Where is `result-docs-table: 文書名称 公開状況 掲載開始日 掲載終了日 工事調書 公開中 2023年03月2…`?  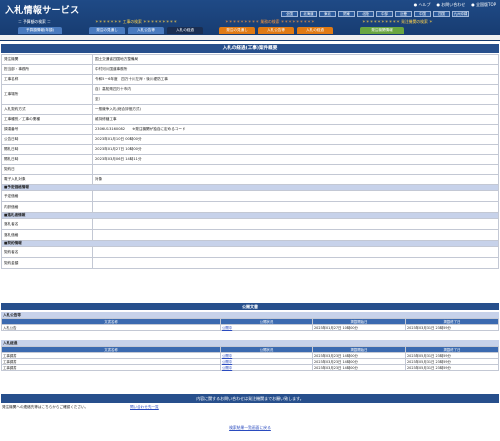
result-docs-table: 文書名称 公開状況 掲載開始日 掲載終了日 工事調書 公開中 2023年03月2… is located at coordinates (250, 358).